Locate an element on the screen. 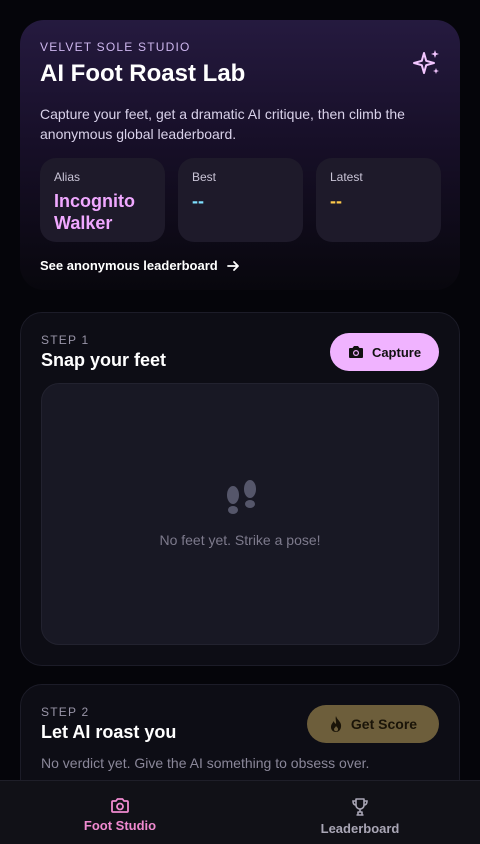 The image size is (480, 844). nav-label-foot-studio: Foot Studio is located at coordinates (120, 825).